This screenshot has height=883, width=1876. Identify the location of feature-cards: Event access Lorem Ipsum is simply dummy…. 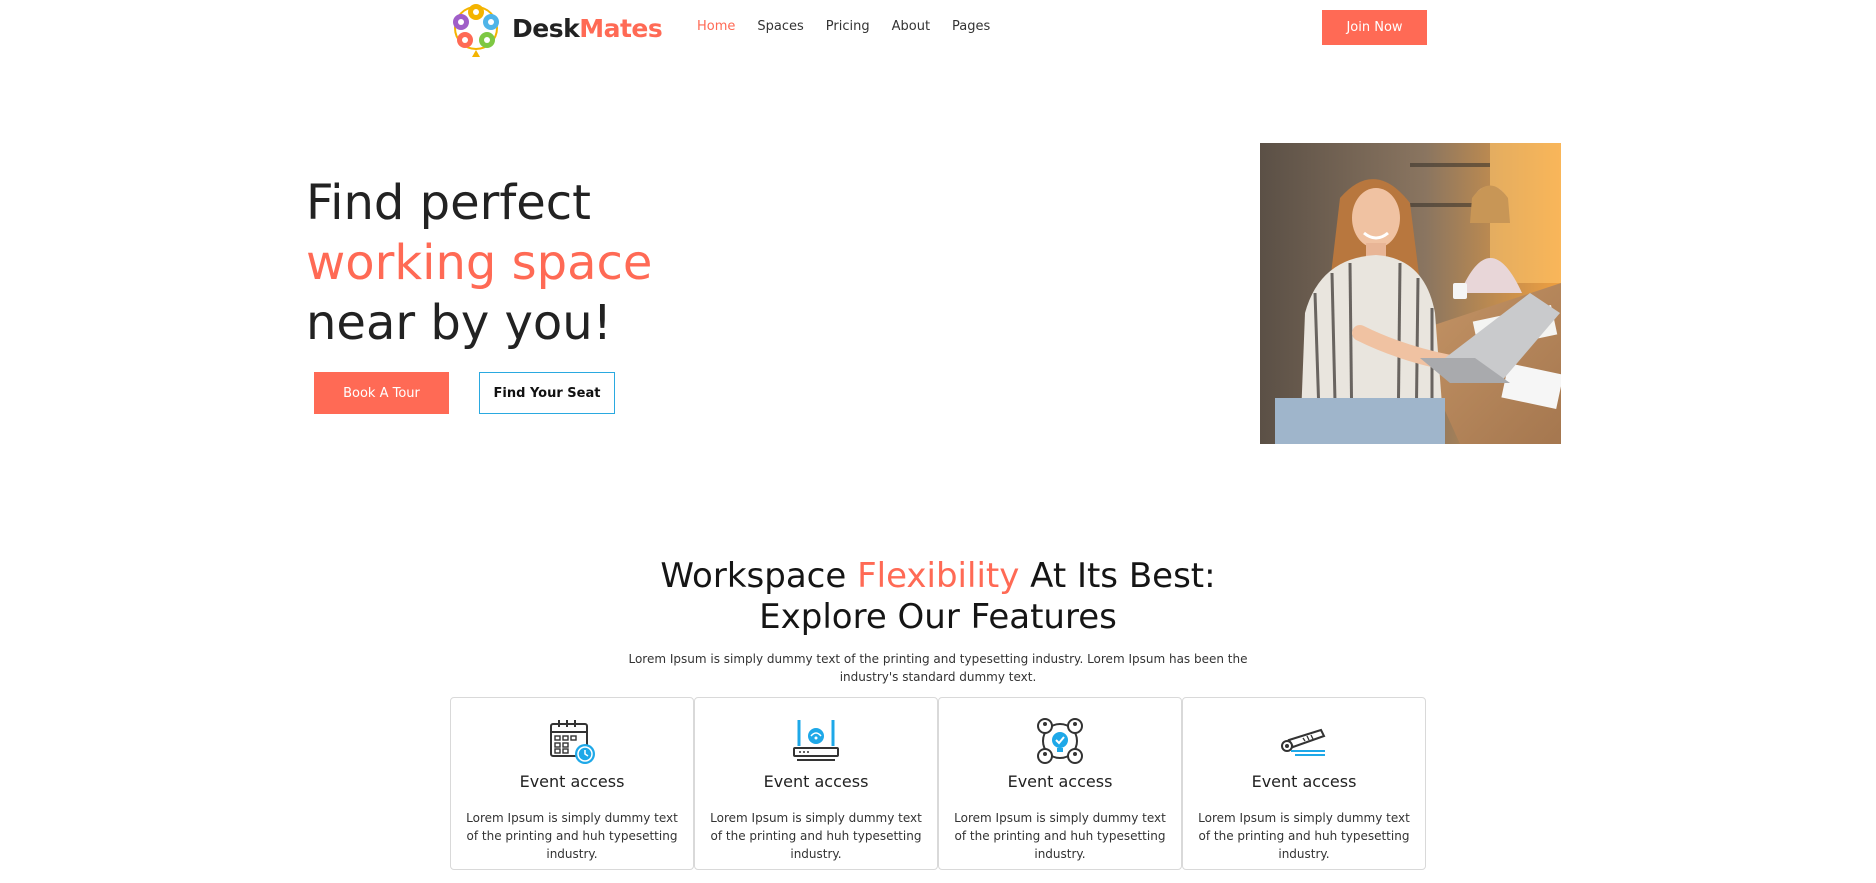
(938, 783).